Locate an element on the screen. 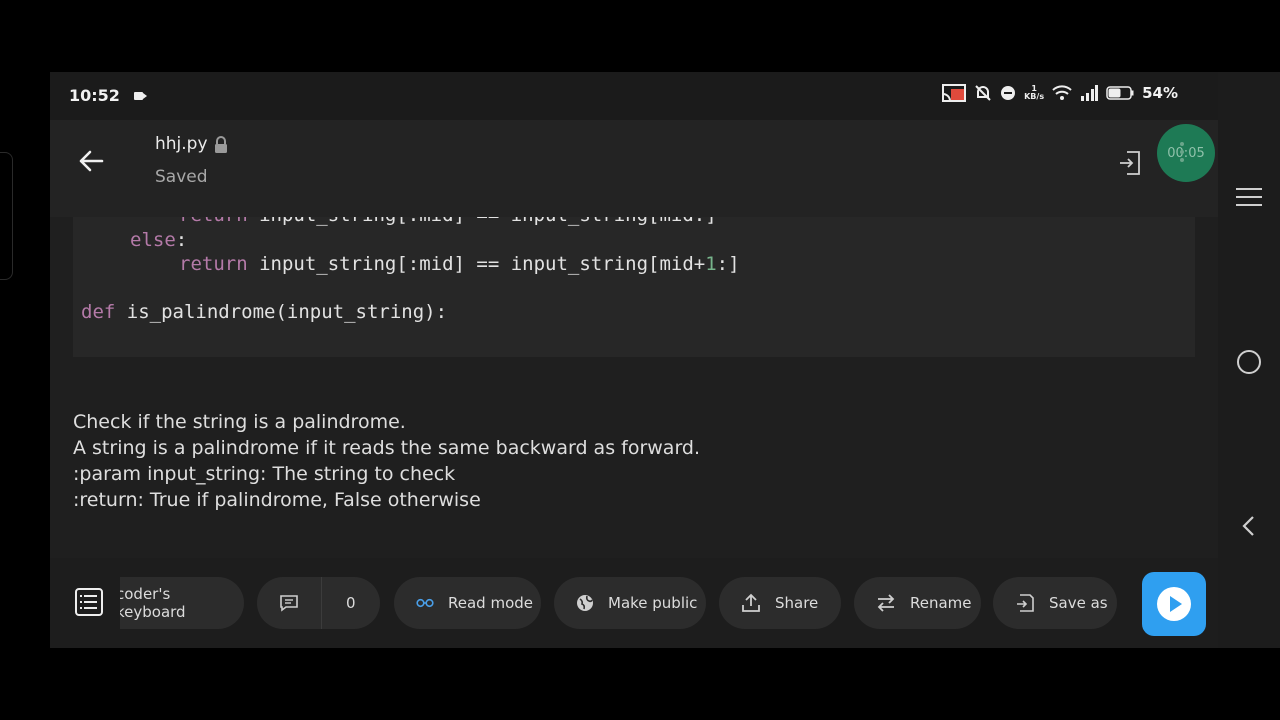  play-icon is located at coordinates (1174, 604).